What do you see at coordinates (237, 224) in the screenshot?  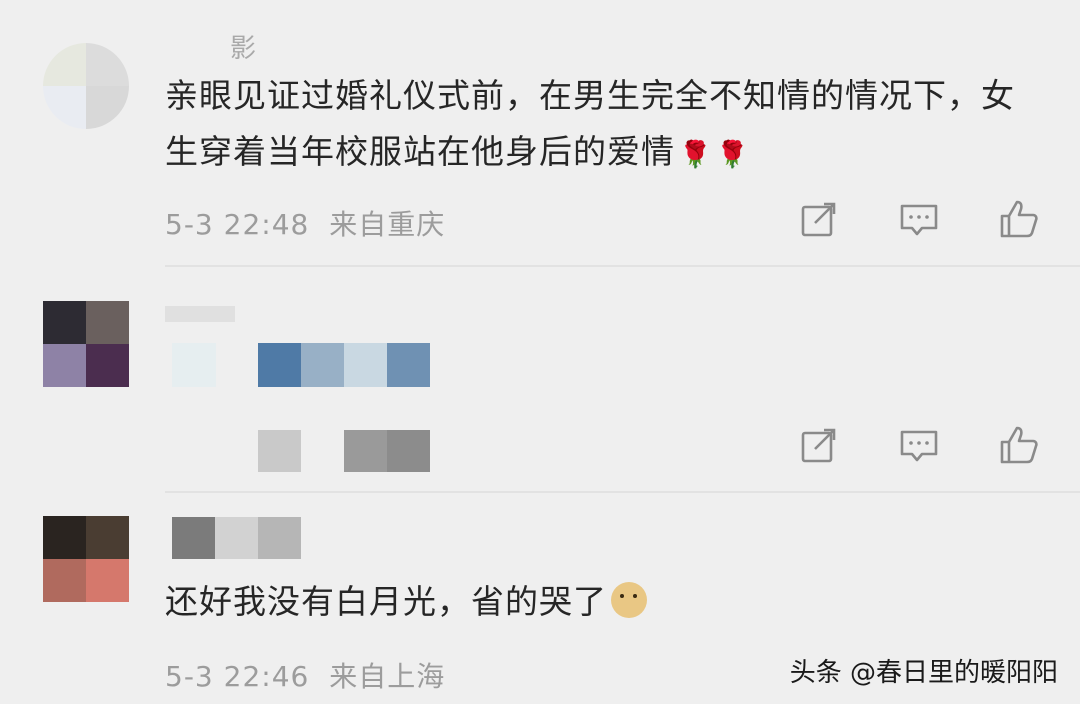 I see `comment-time: 5-3 22:48` at bounding box center [237, 224].